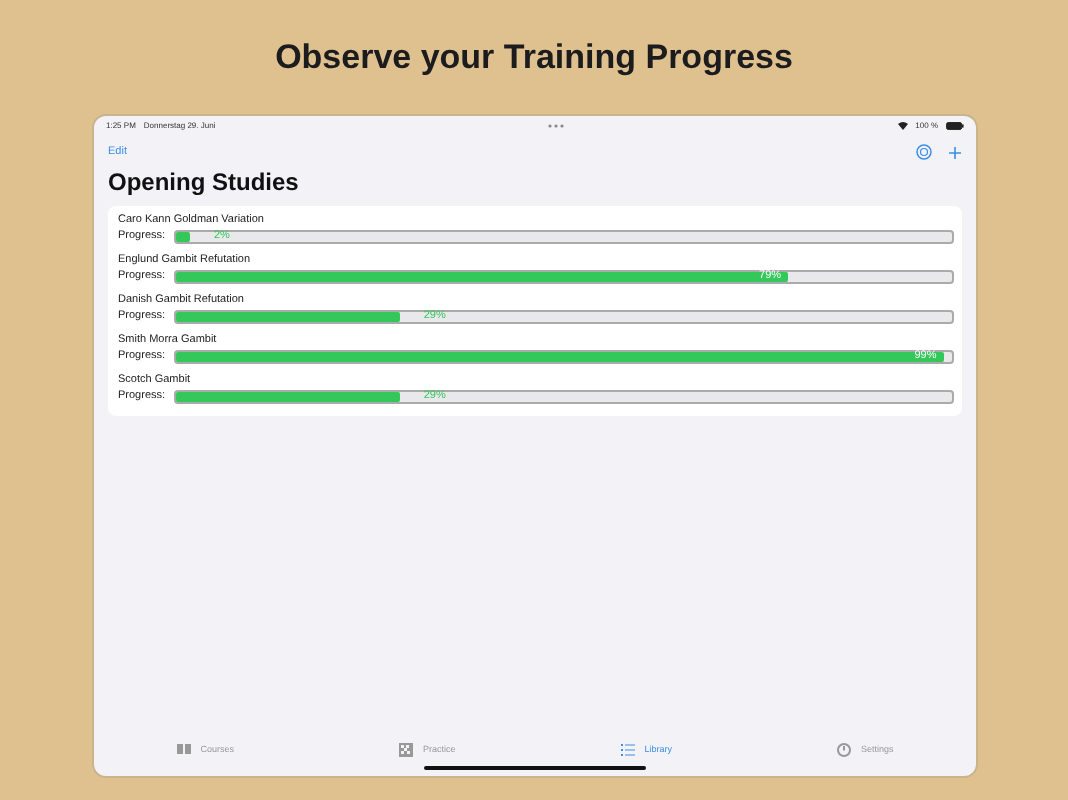 This screenshot has width=1068, height=800. What do you see at coordinates (534, 57) in the screenshot?
I see `headline: Observe your Training Progress` at bounding box center [534, 57].